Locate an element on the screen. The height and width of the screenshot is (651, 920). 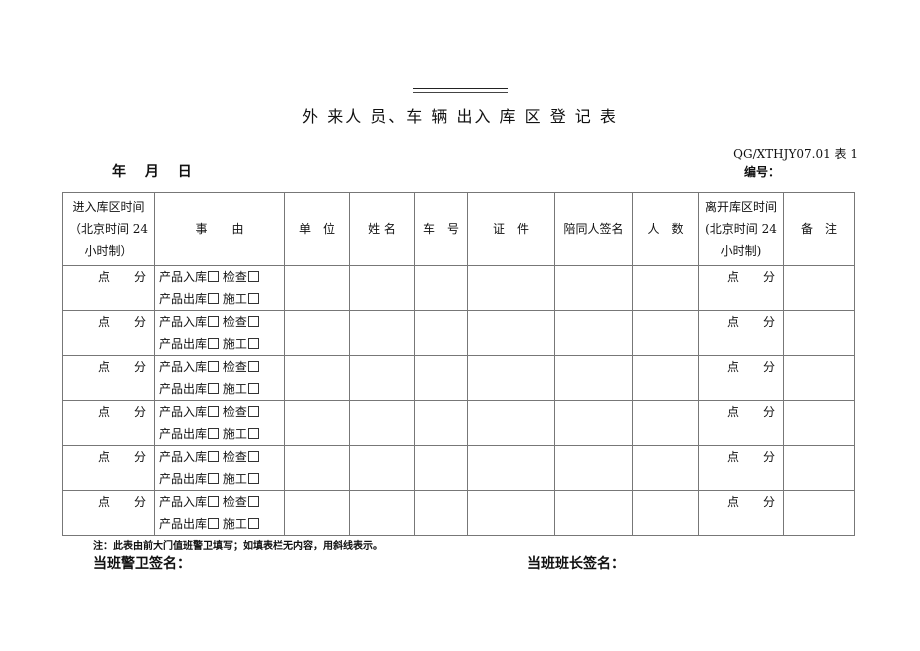
date-field: 年 月 日 is located at coordinates (152, 172).